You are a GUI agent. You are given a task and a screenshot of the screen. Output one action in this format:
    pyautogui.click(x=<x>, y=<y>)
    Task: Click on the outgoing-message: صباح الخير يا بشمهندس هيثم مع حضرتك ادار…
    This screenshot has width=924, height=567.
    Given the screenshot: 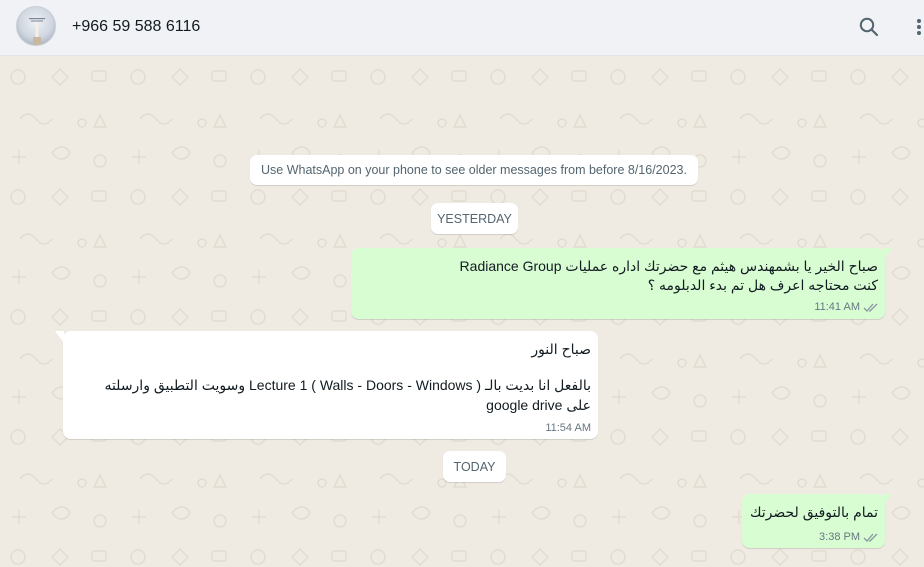 What is the action you would take?
    pyautogui.click(x=621, y=283)
    